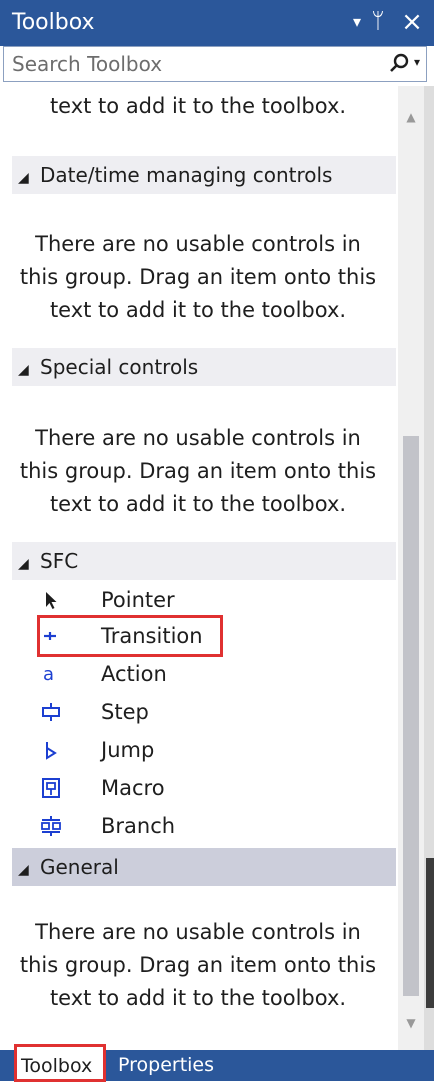 This screenshot has height=1085, width=434. I want to click on item-label: Macro, so click(133, 788).